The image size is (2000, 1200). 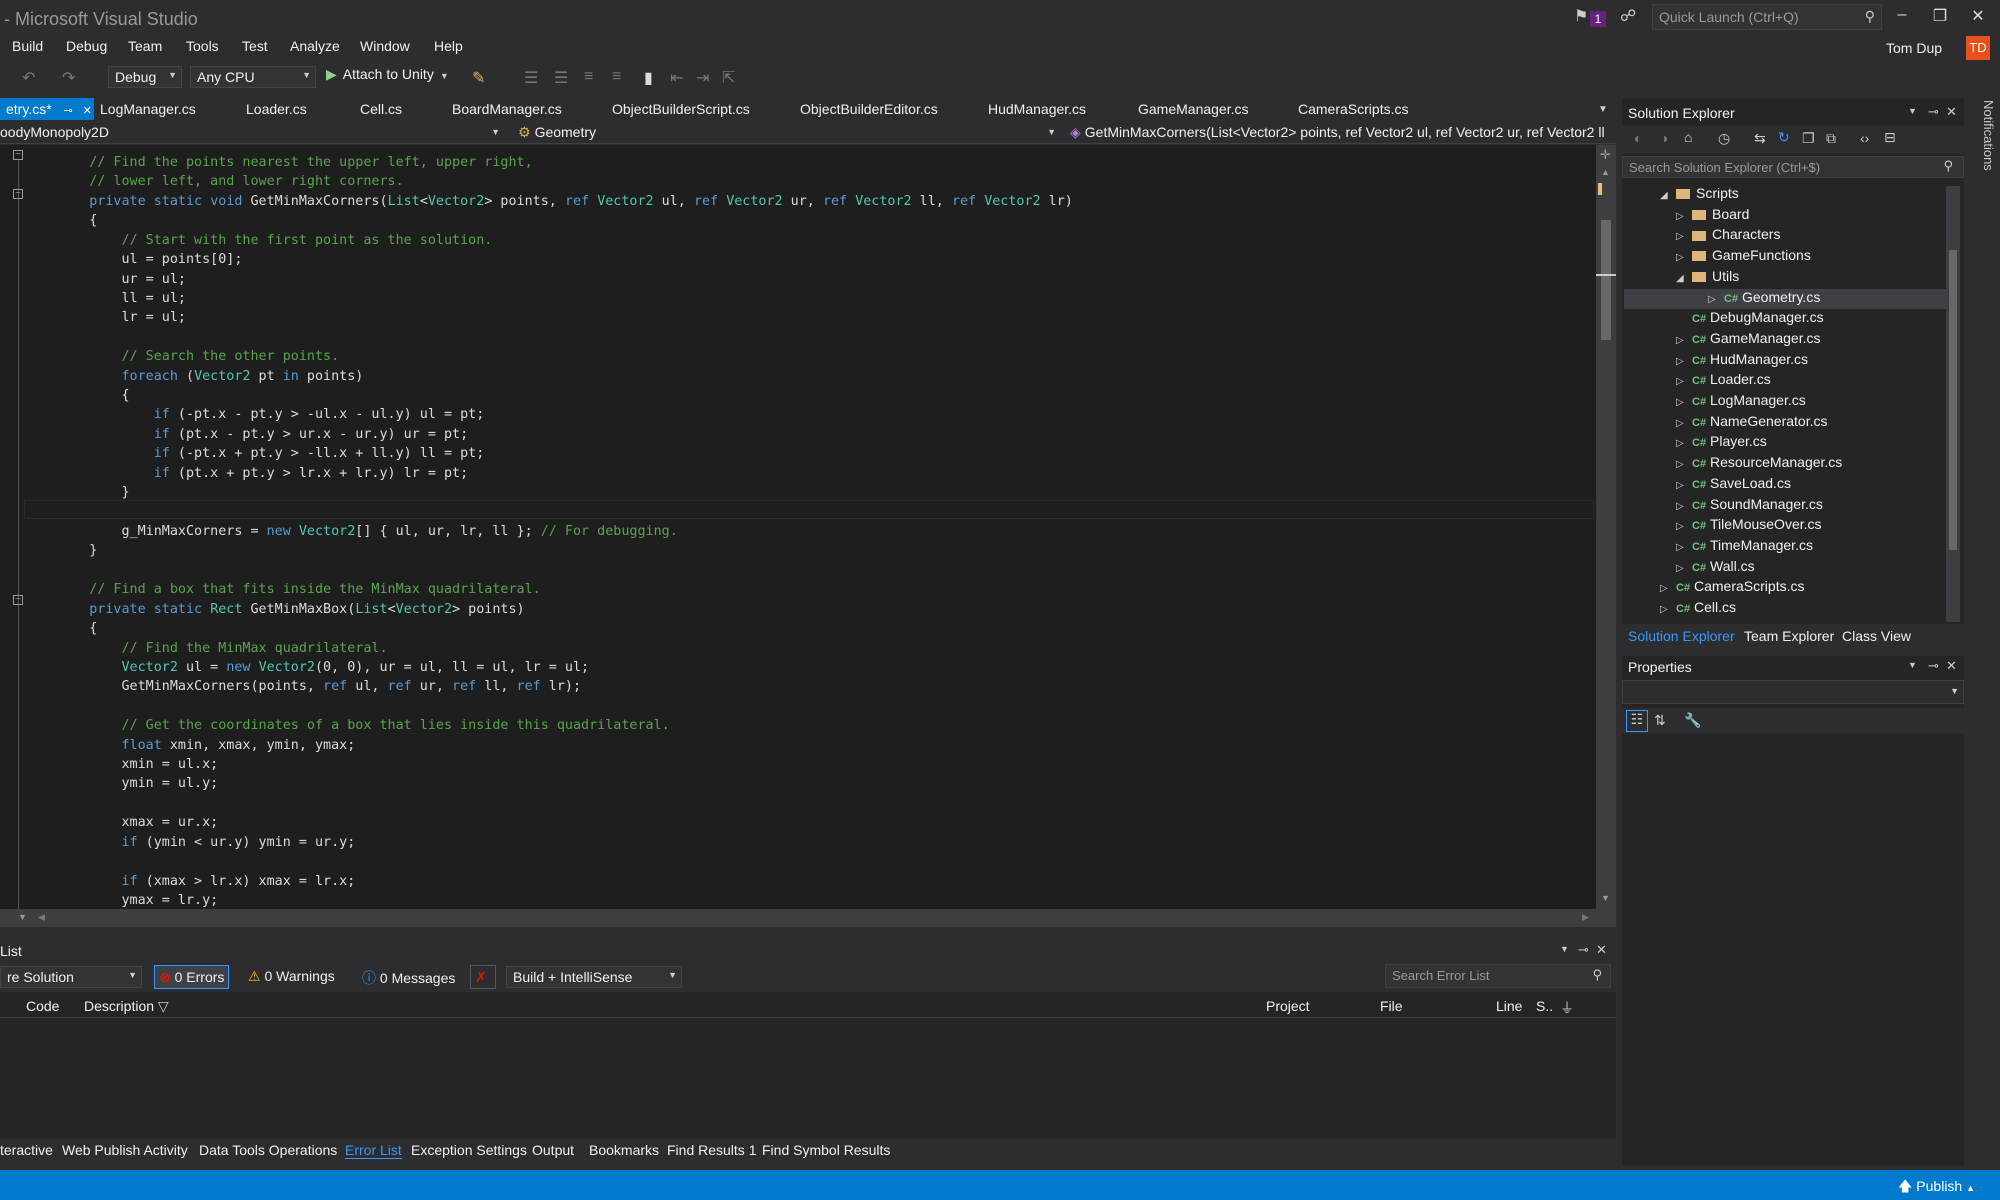 What do you see at coordinates (126, 1006) in the screenshot?
I see `column-description: Description ▽` at bounding box center [126, 1006].